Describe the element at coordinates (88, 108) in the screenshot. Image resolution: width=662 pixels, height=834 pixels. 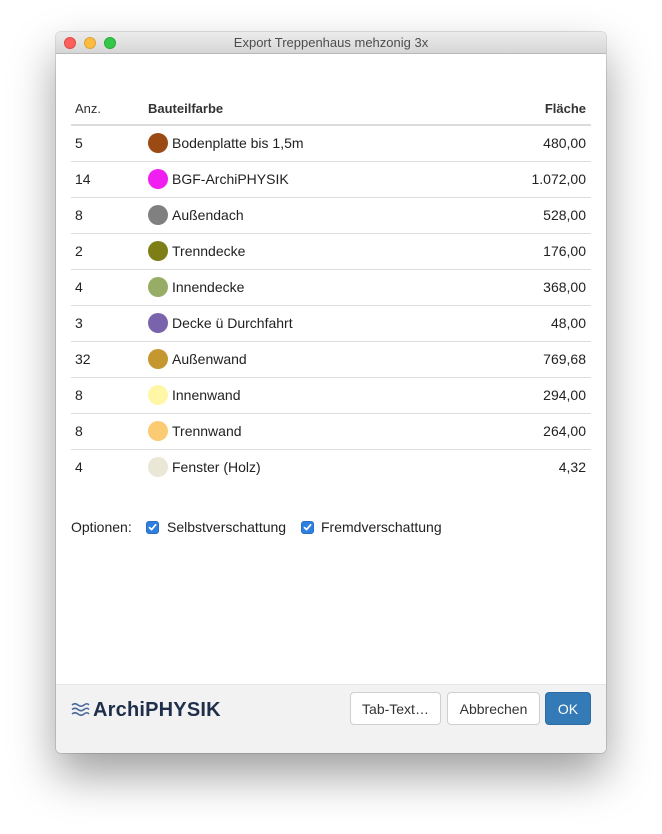
I see `header-anz: Anz.` at that location.